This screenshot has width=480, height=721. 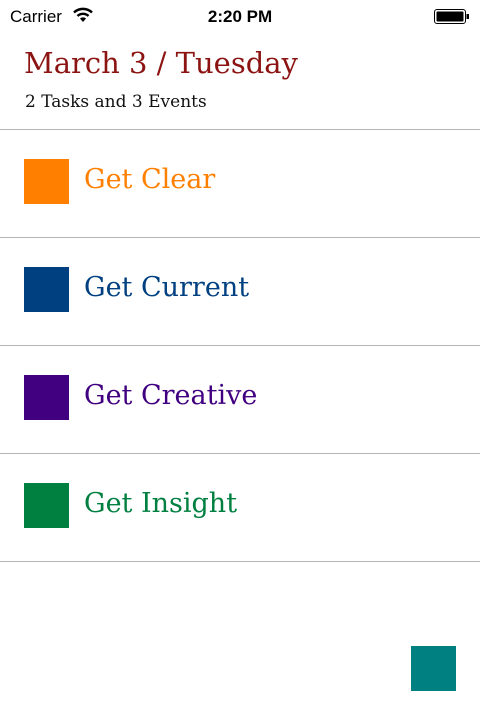 I want to click on list-item-label: Get Current, so click(x=167, y=287).